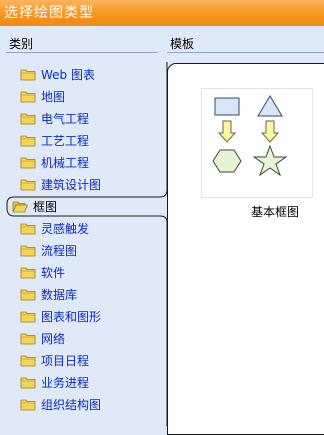  Describe the element at coordinates (53, 97) in the screenshot. I see `category-label: 地图` at that location.